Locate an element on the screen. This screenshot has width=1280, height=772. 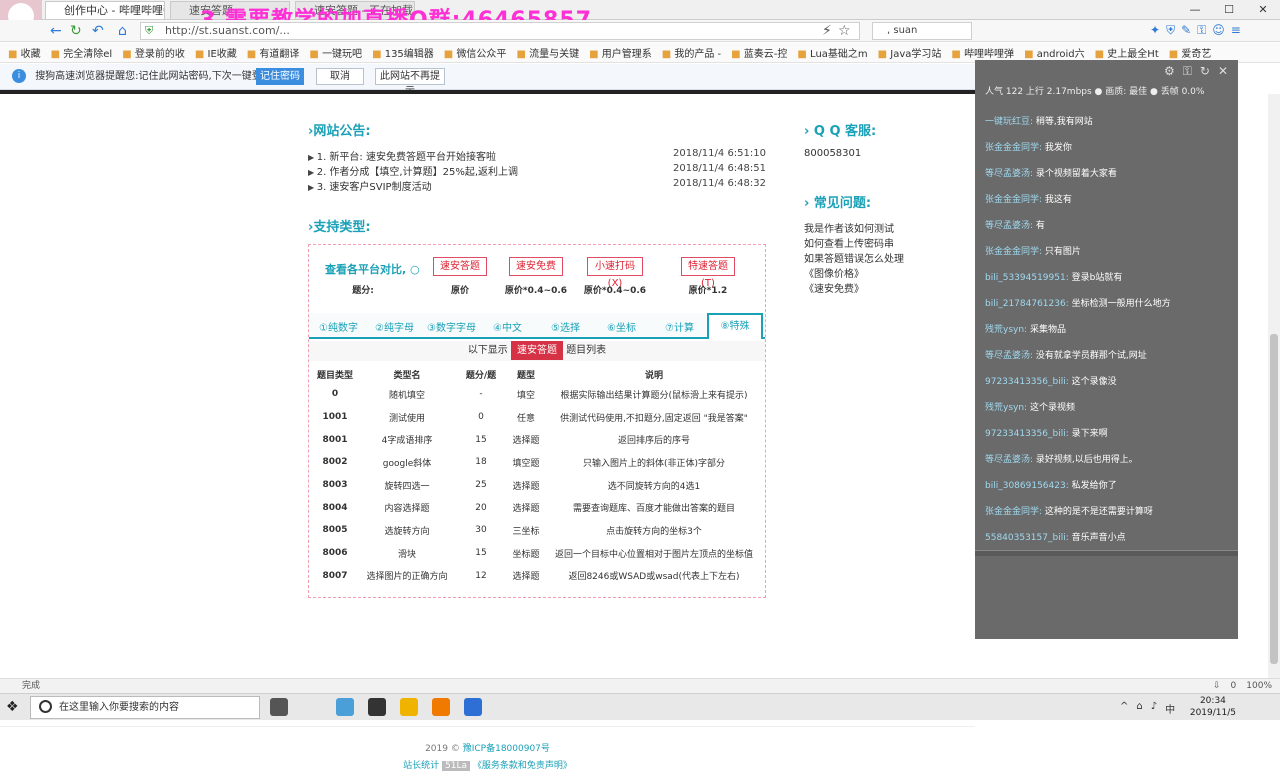
compare-platforms-label: 查看各平台对比, ○ is located at coordinates (372, 269).